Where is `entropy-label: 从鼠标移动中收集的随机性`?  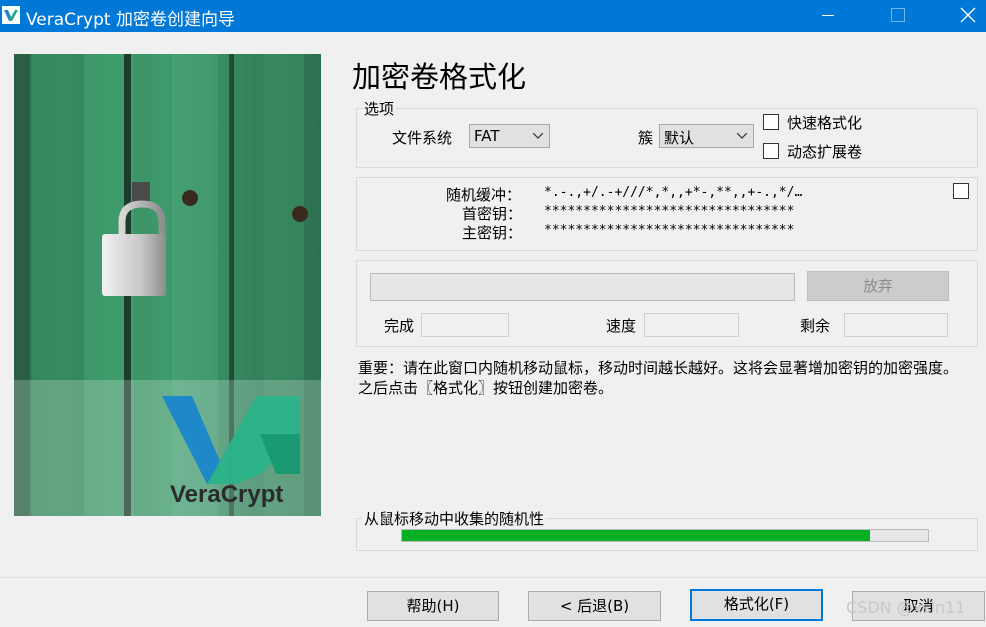
entropy-label: 从鼠标移动中收集的随机性 is located at coordinates (454, 519).